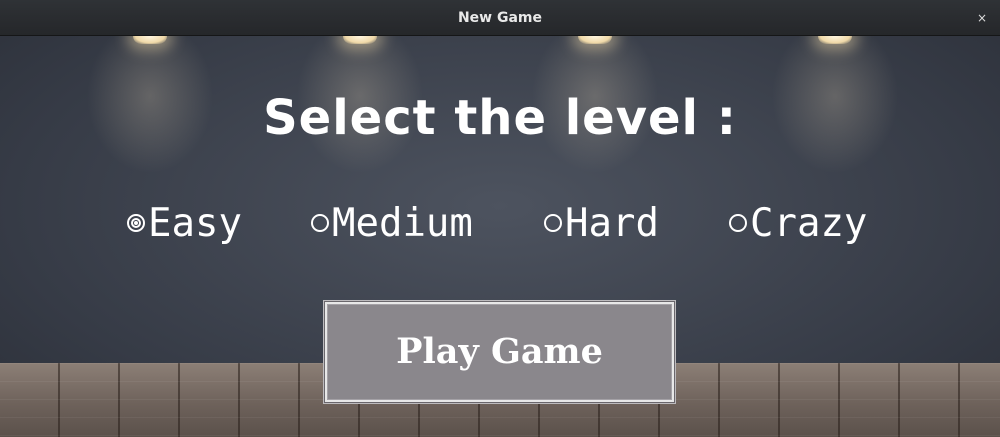 The height and width of the screenshot is (437, 1000). I want to click on level-option-hard: Hard, so click(601, 224).